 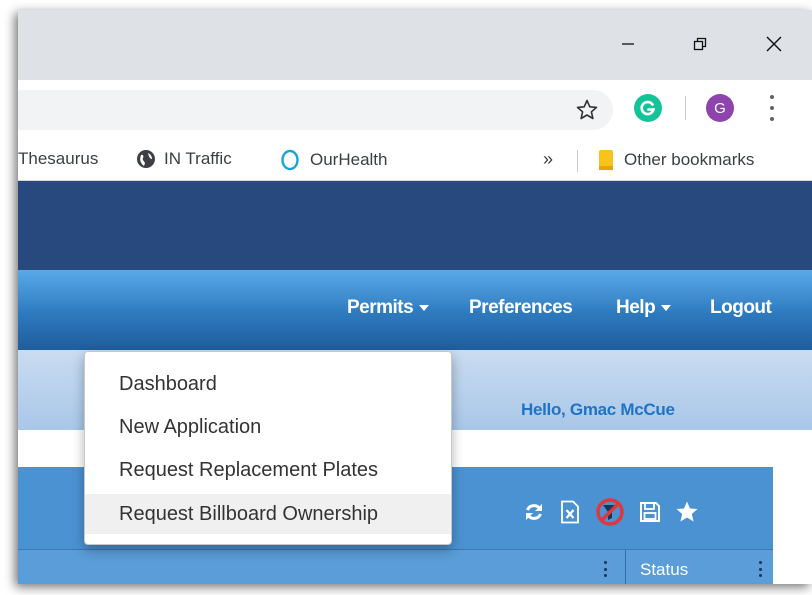 I want to click on folder-icon, so click(x=606, y=160).